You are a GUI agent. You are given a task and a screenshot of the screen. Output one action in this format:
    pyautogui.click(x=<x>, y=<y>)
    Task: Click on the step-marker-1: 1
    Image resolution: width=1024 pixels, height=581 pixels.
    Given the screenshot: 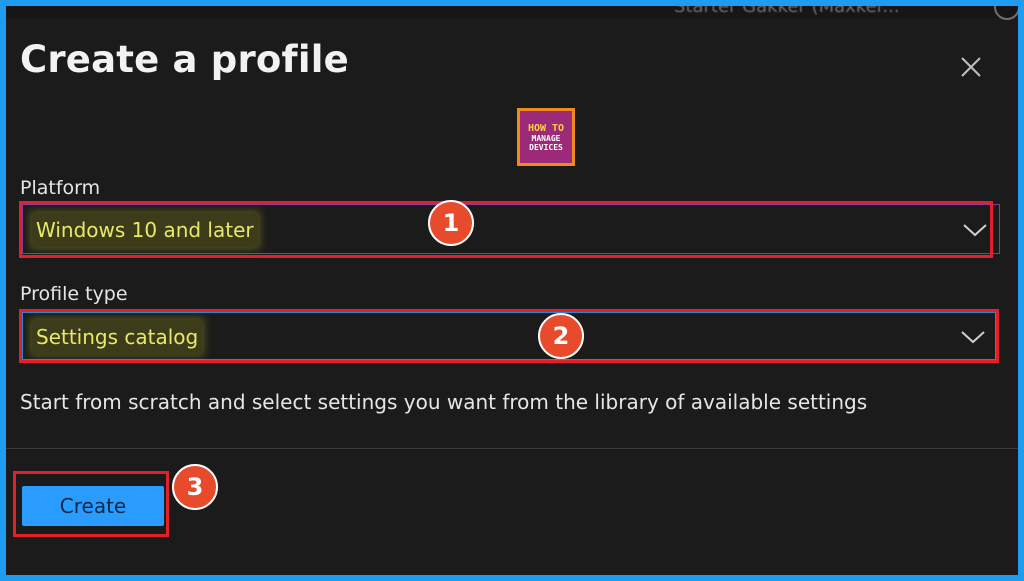 What is the action you would take?
    pyautogui.click(x=451, y=223)
    